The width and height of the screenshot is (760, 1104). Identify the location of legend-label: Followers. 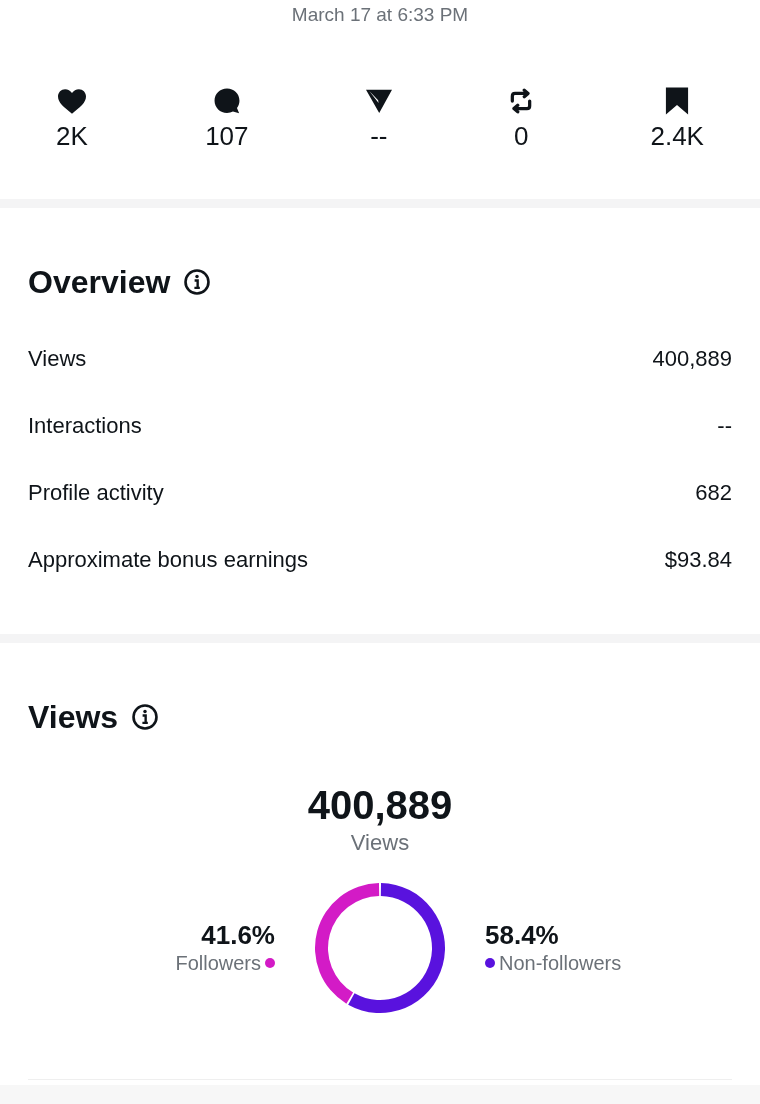
(218, 963).